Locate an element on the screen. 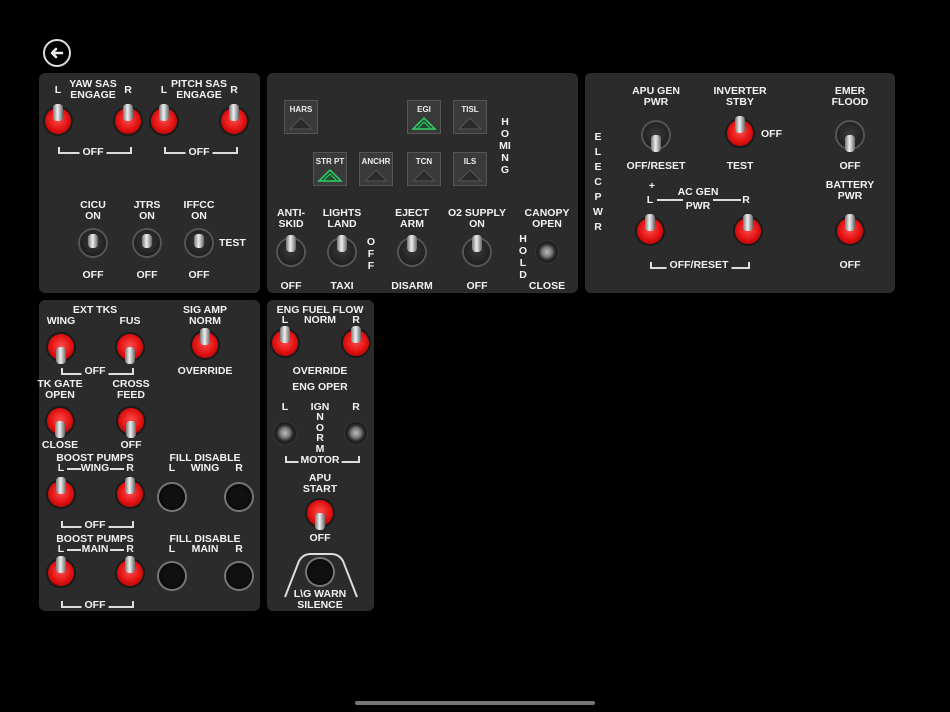  fill-wing-mid-label: WING is located at coordinates (205, 468).